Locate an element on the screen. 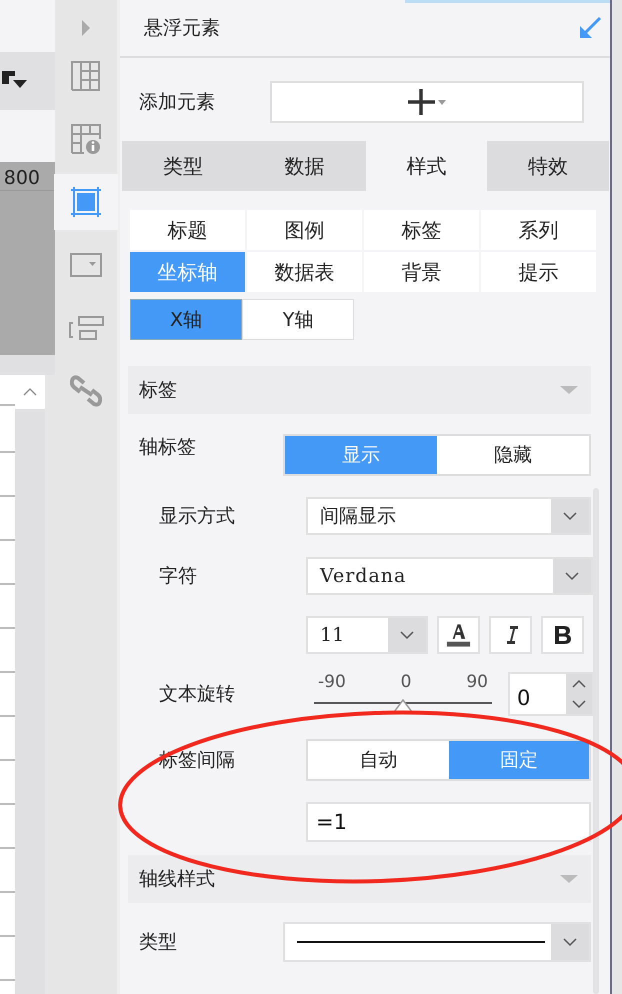 The height and width of the screenshot is (994, 622). section-title: 标签 is located at coordinates (158, 390).